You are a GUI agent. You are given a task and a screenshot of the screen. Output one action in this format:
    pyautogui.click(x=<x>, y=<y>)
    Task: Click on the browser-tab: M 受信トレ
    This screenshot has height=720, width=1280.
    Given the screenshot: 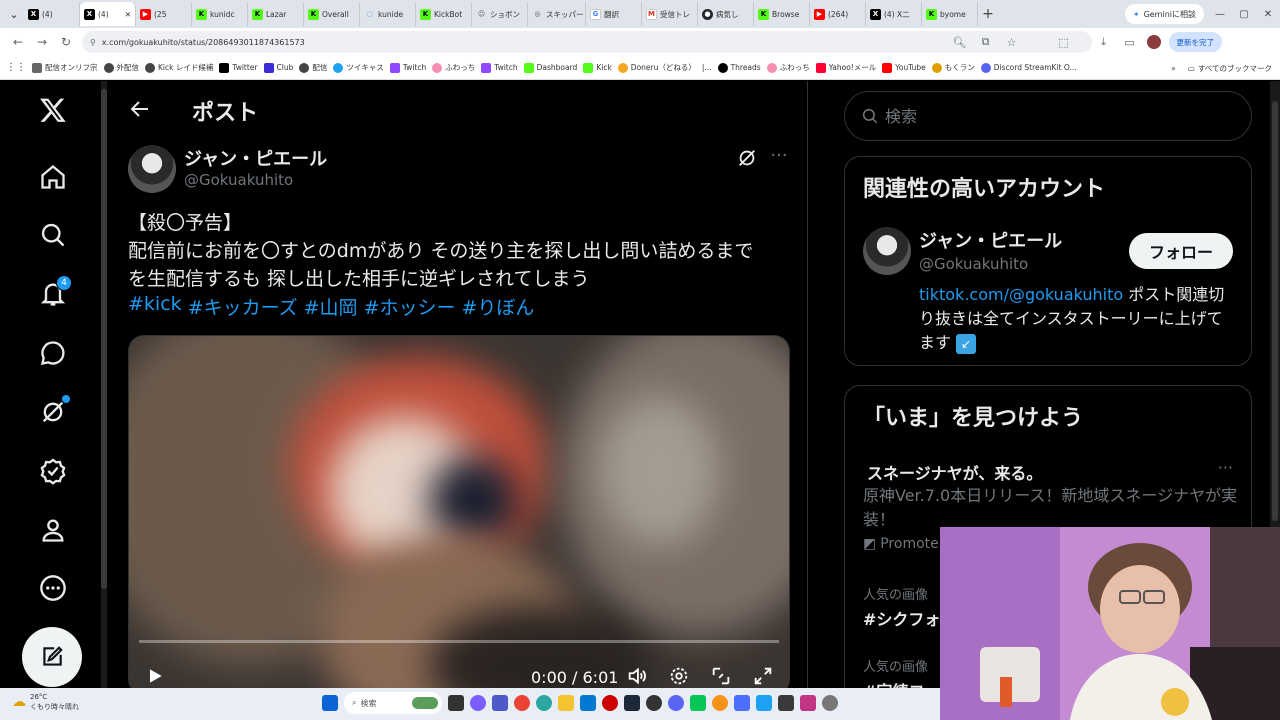 What is the action you would take?
    pyautogui.click(x=670, y=14)
    